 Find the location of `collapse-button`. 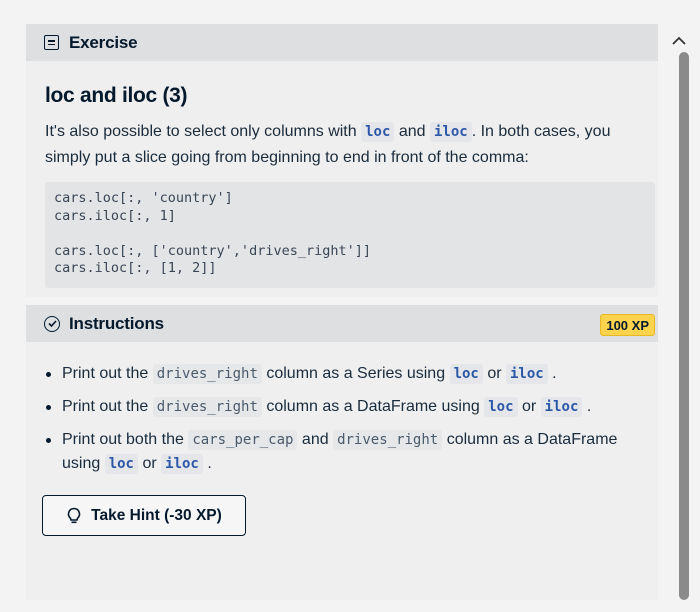

collapse-button is located at coordinates (679, 41).